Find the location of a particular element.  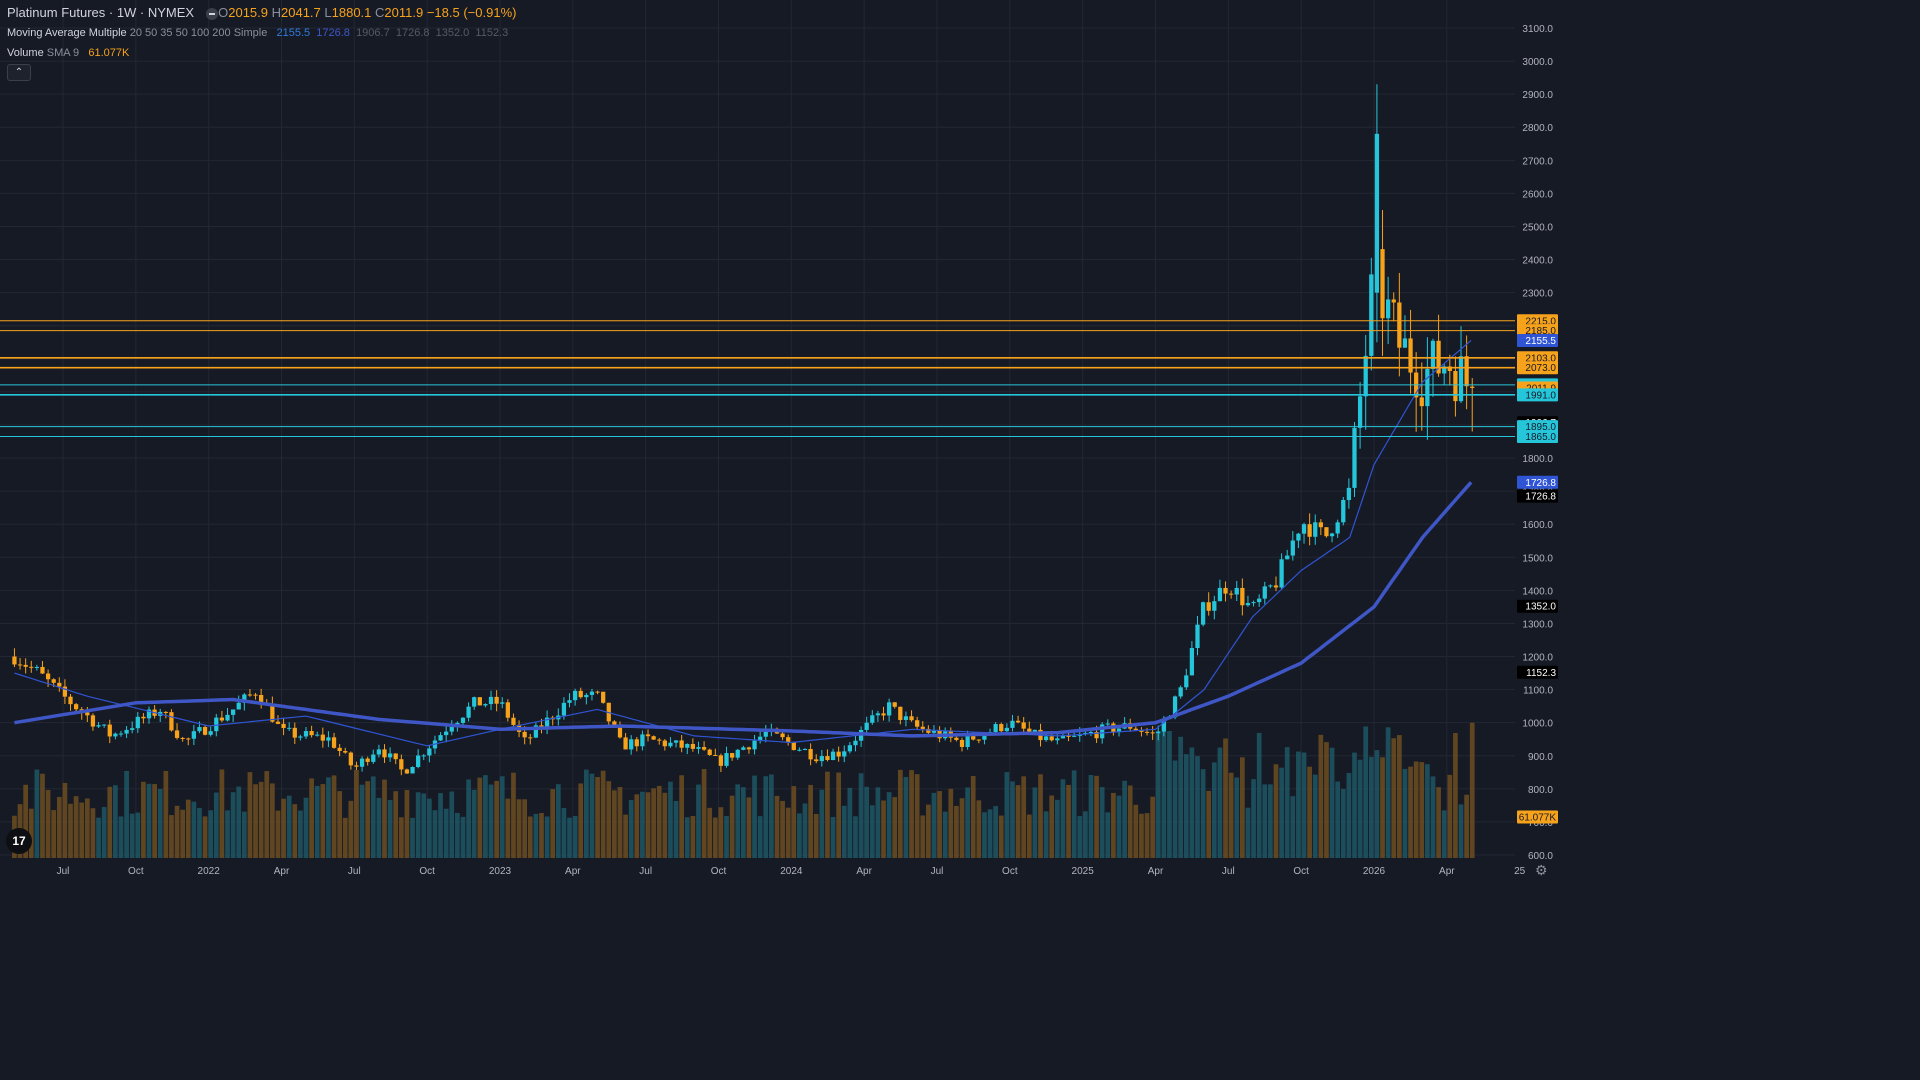

chevron-up-icon: ⌃ is located at coordinates (19, 72).